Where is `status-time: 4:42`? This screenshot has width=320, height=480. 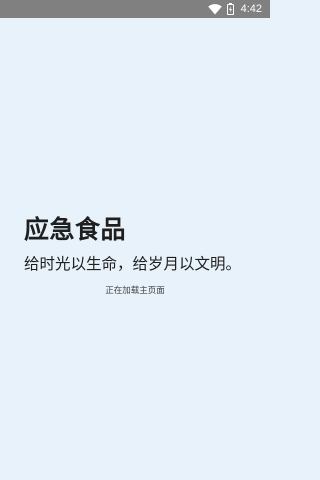
status-time: 4:42 is located at coordinates (251, 9).